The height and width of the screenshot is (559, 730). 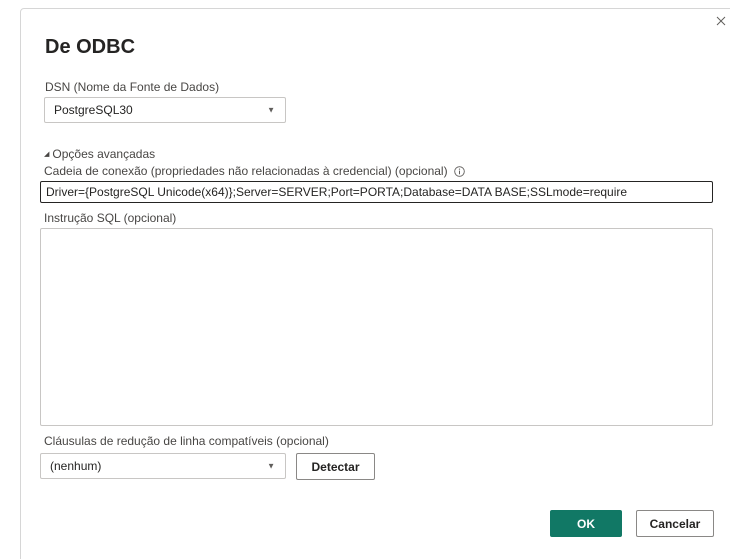 I want to click on row-reduction-select-value: (nenhum), so click(x=76, y=466).